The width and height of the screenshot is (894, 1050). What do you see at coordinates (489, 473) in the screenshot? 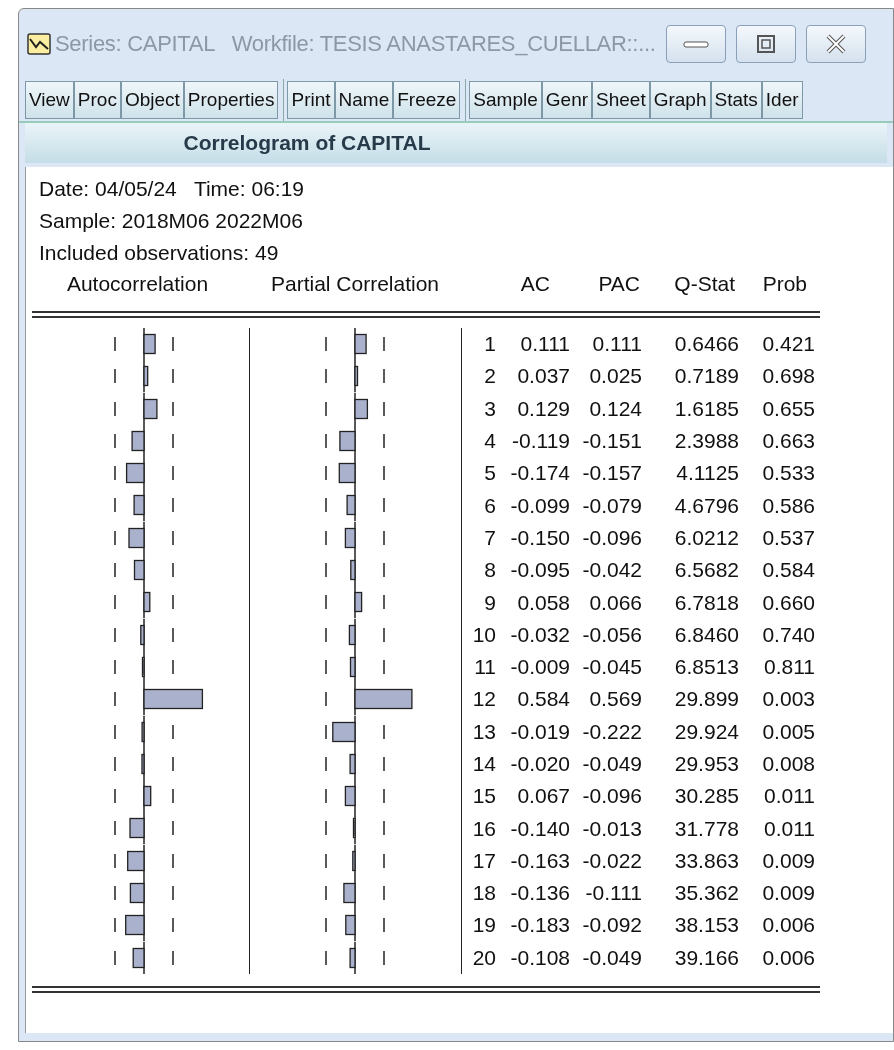
I see `lag-cell-text: 5` at bounding box center [489, 473].